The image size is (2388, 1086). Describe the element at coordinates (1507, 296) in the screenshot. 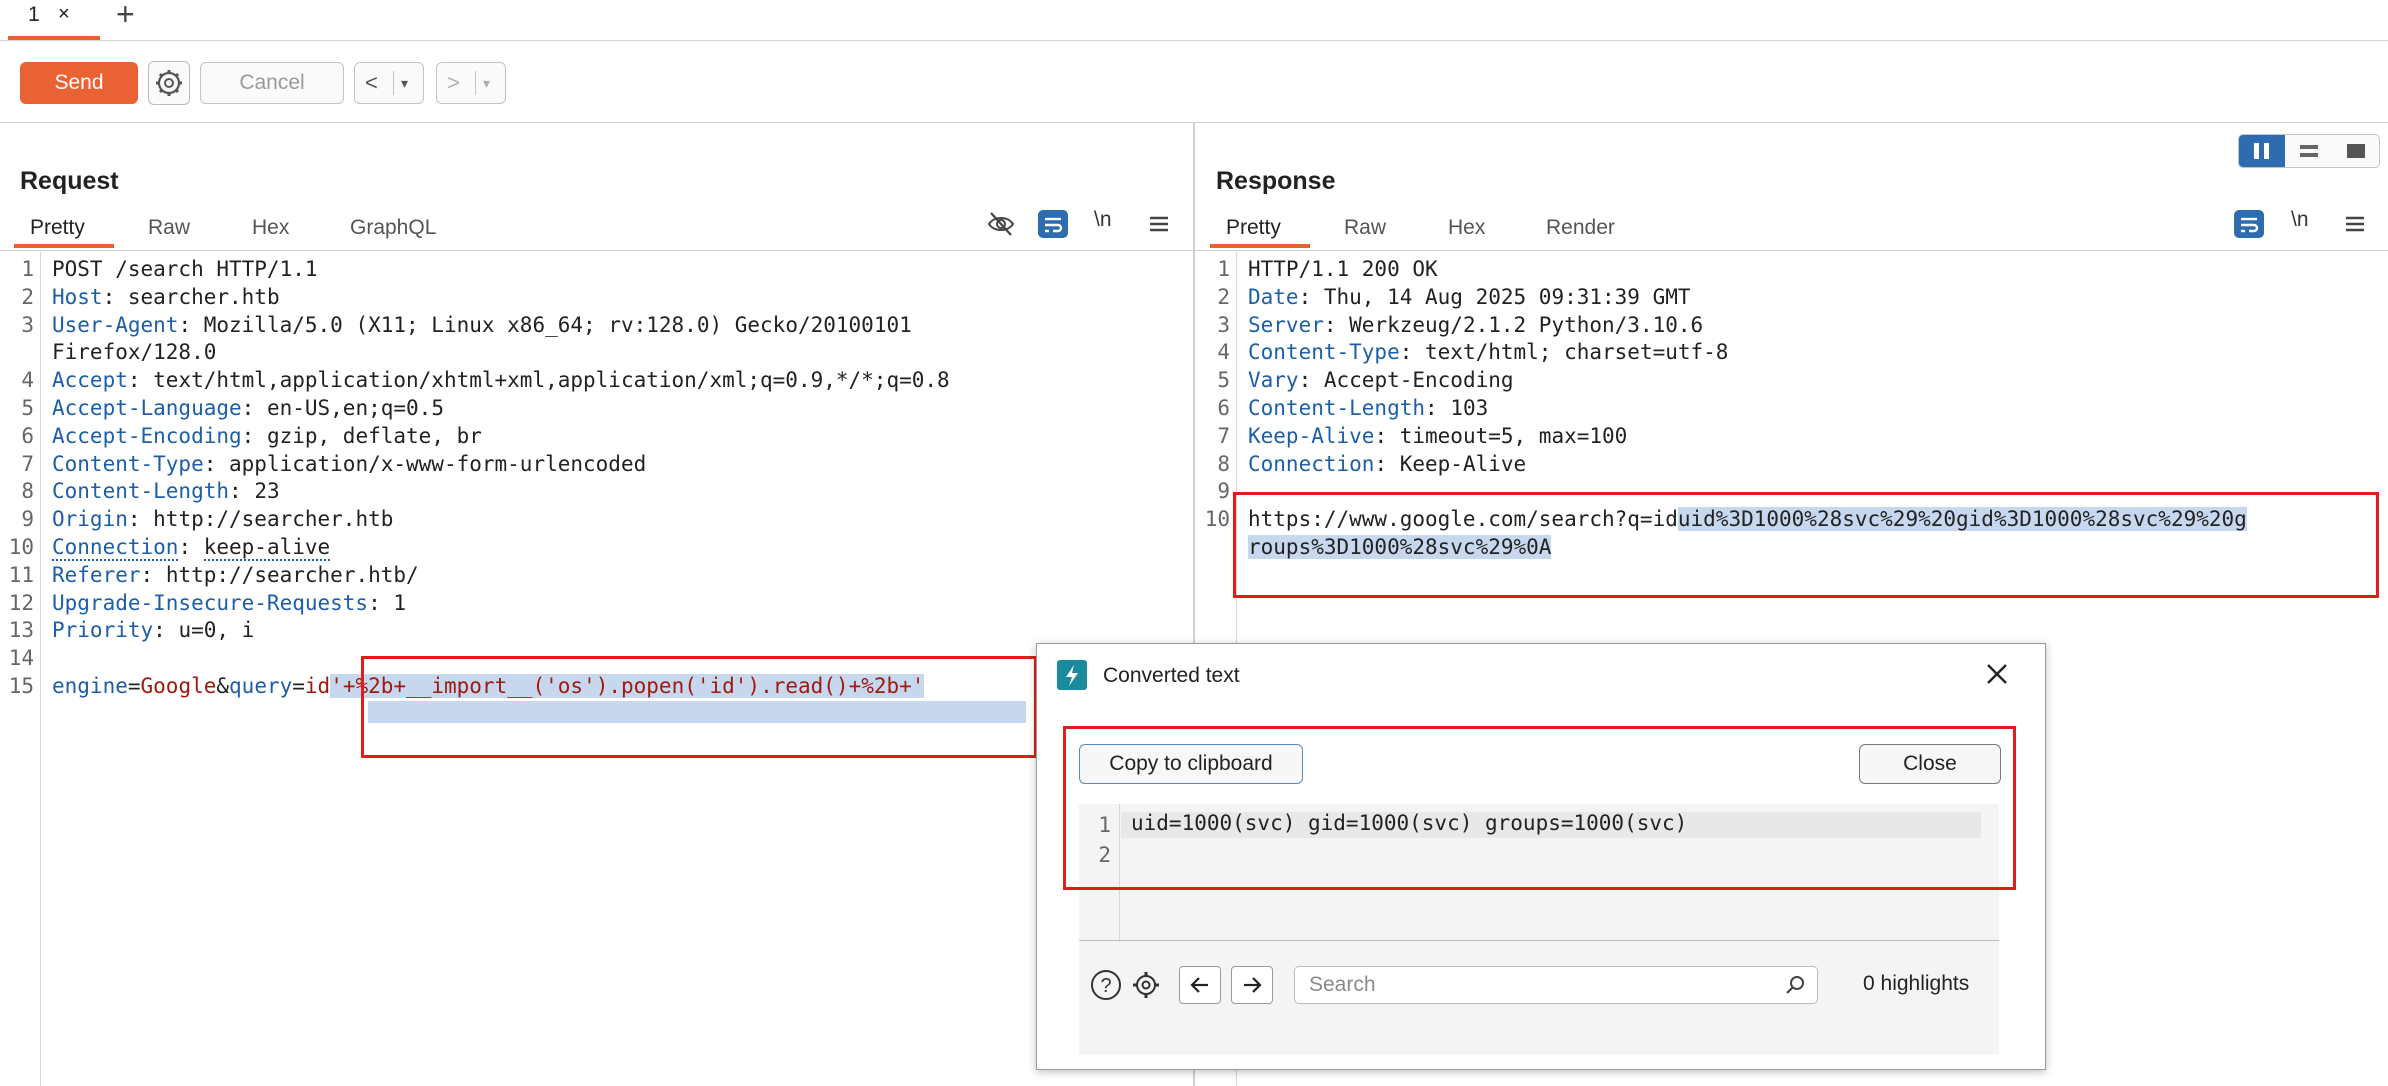

I see `header-value: Thu, 14 Aug 2025 09:31:39 GMT` at that location.